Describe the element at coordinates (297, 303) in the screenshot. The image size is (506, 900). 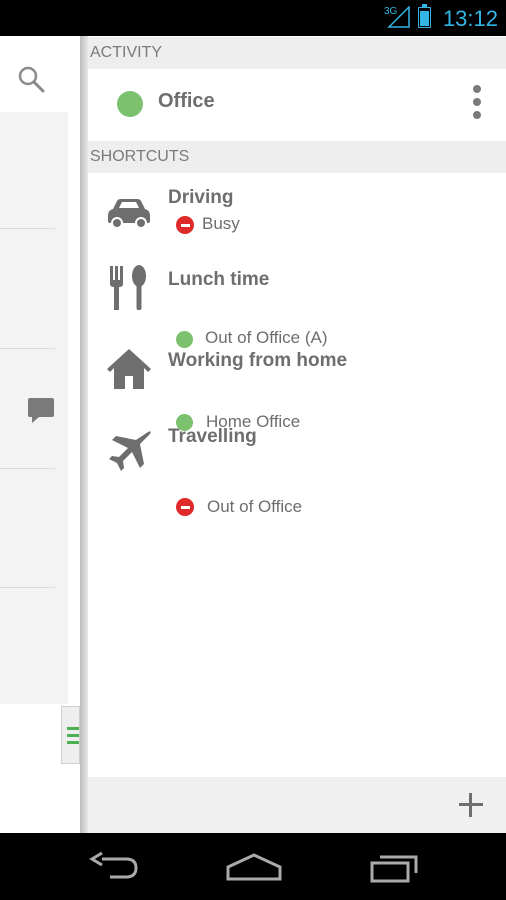
I see `shortcut-lunch-time: Lunch time Out of Office (A)` at that location.